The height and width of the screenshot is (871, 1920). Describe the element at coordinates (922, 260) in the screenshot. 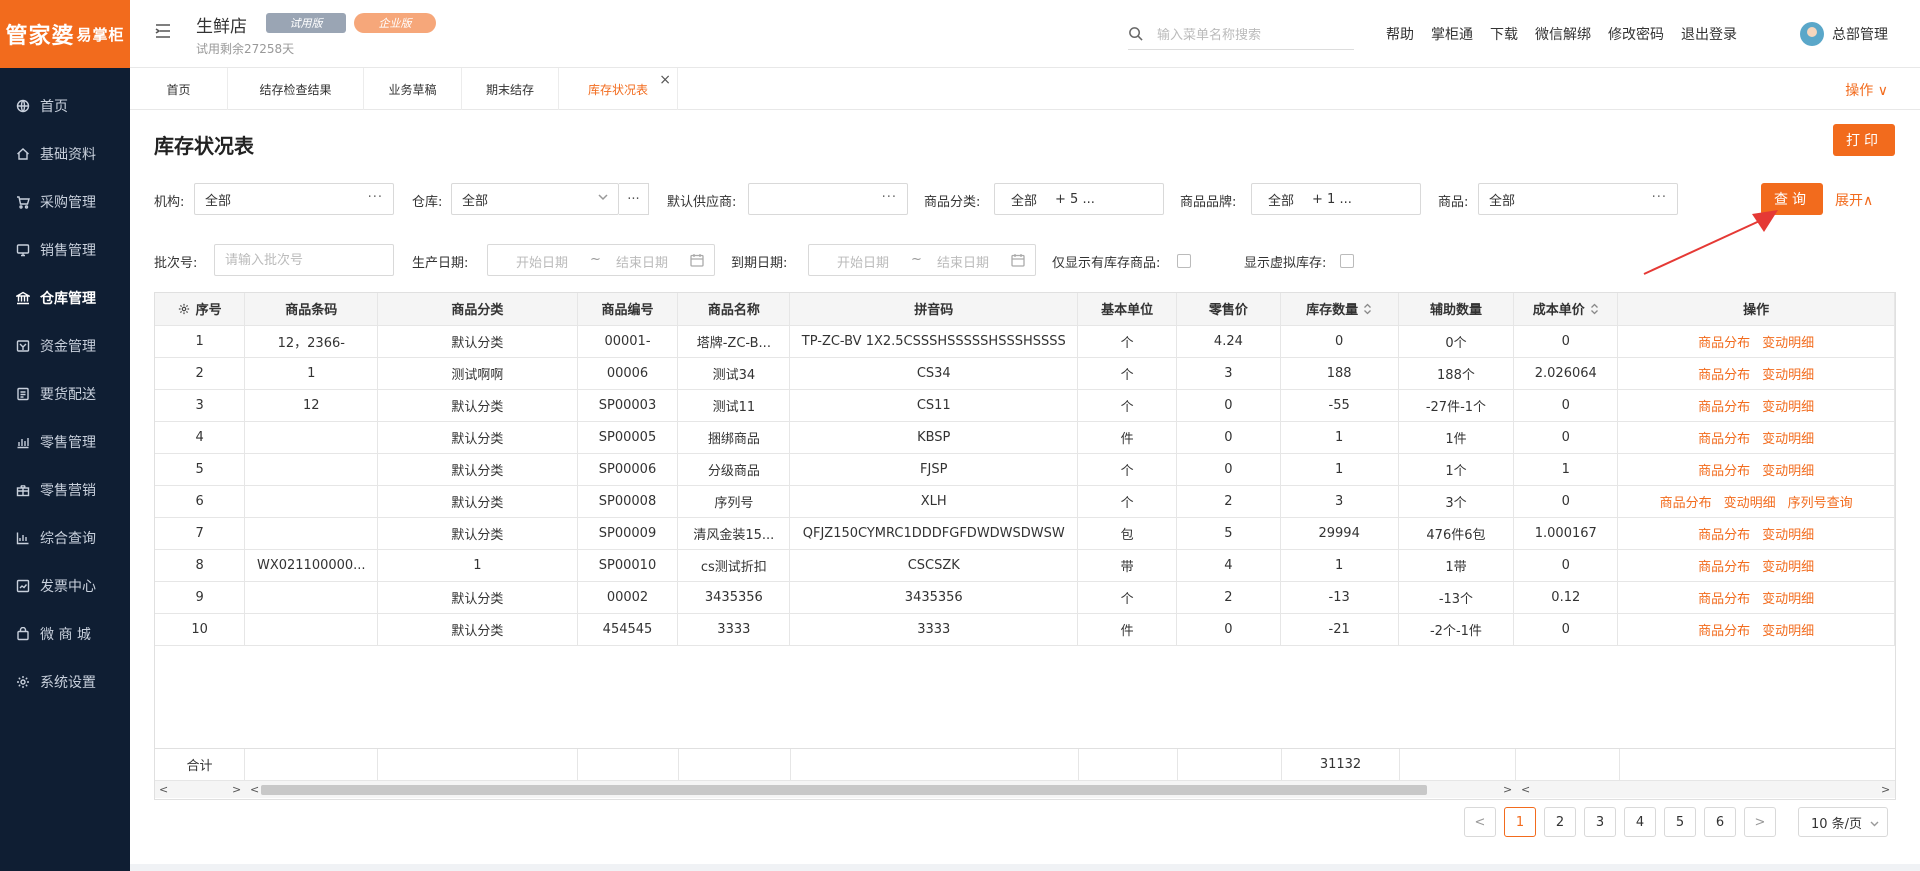

I see `expire-date-range: 开始日期 ~ 结束日期` at that location.